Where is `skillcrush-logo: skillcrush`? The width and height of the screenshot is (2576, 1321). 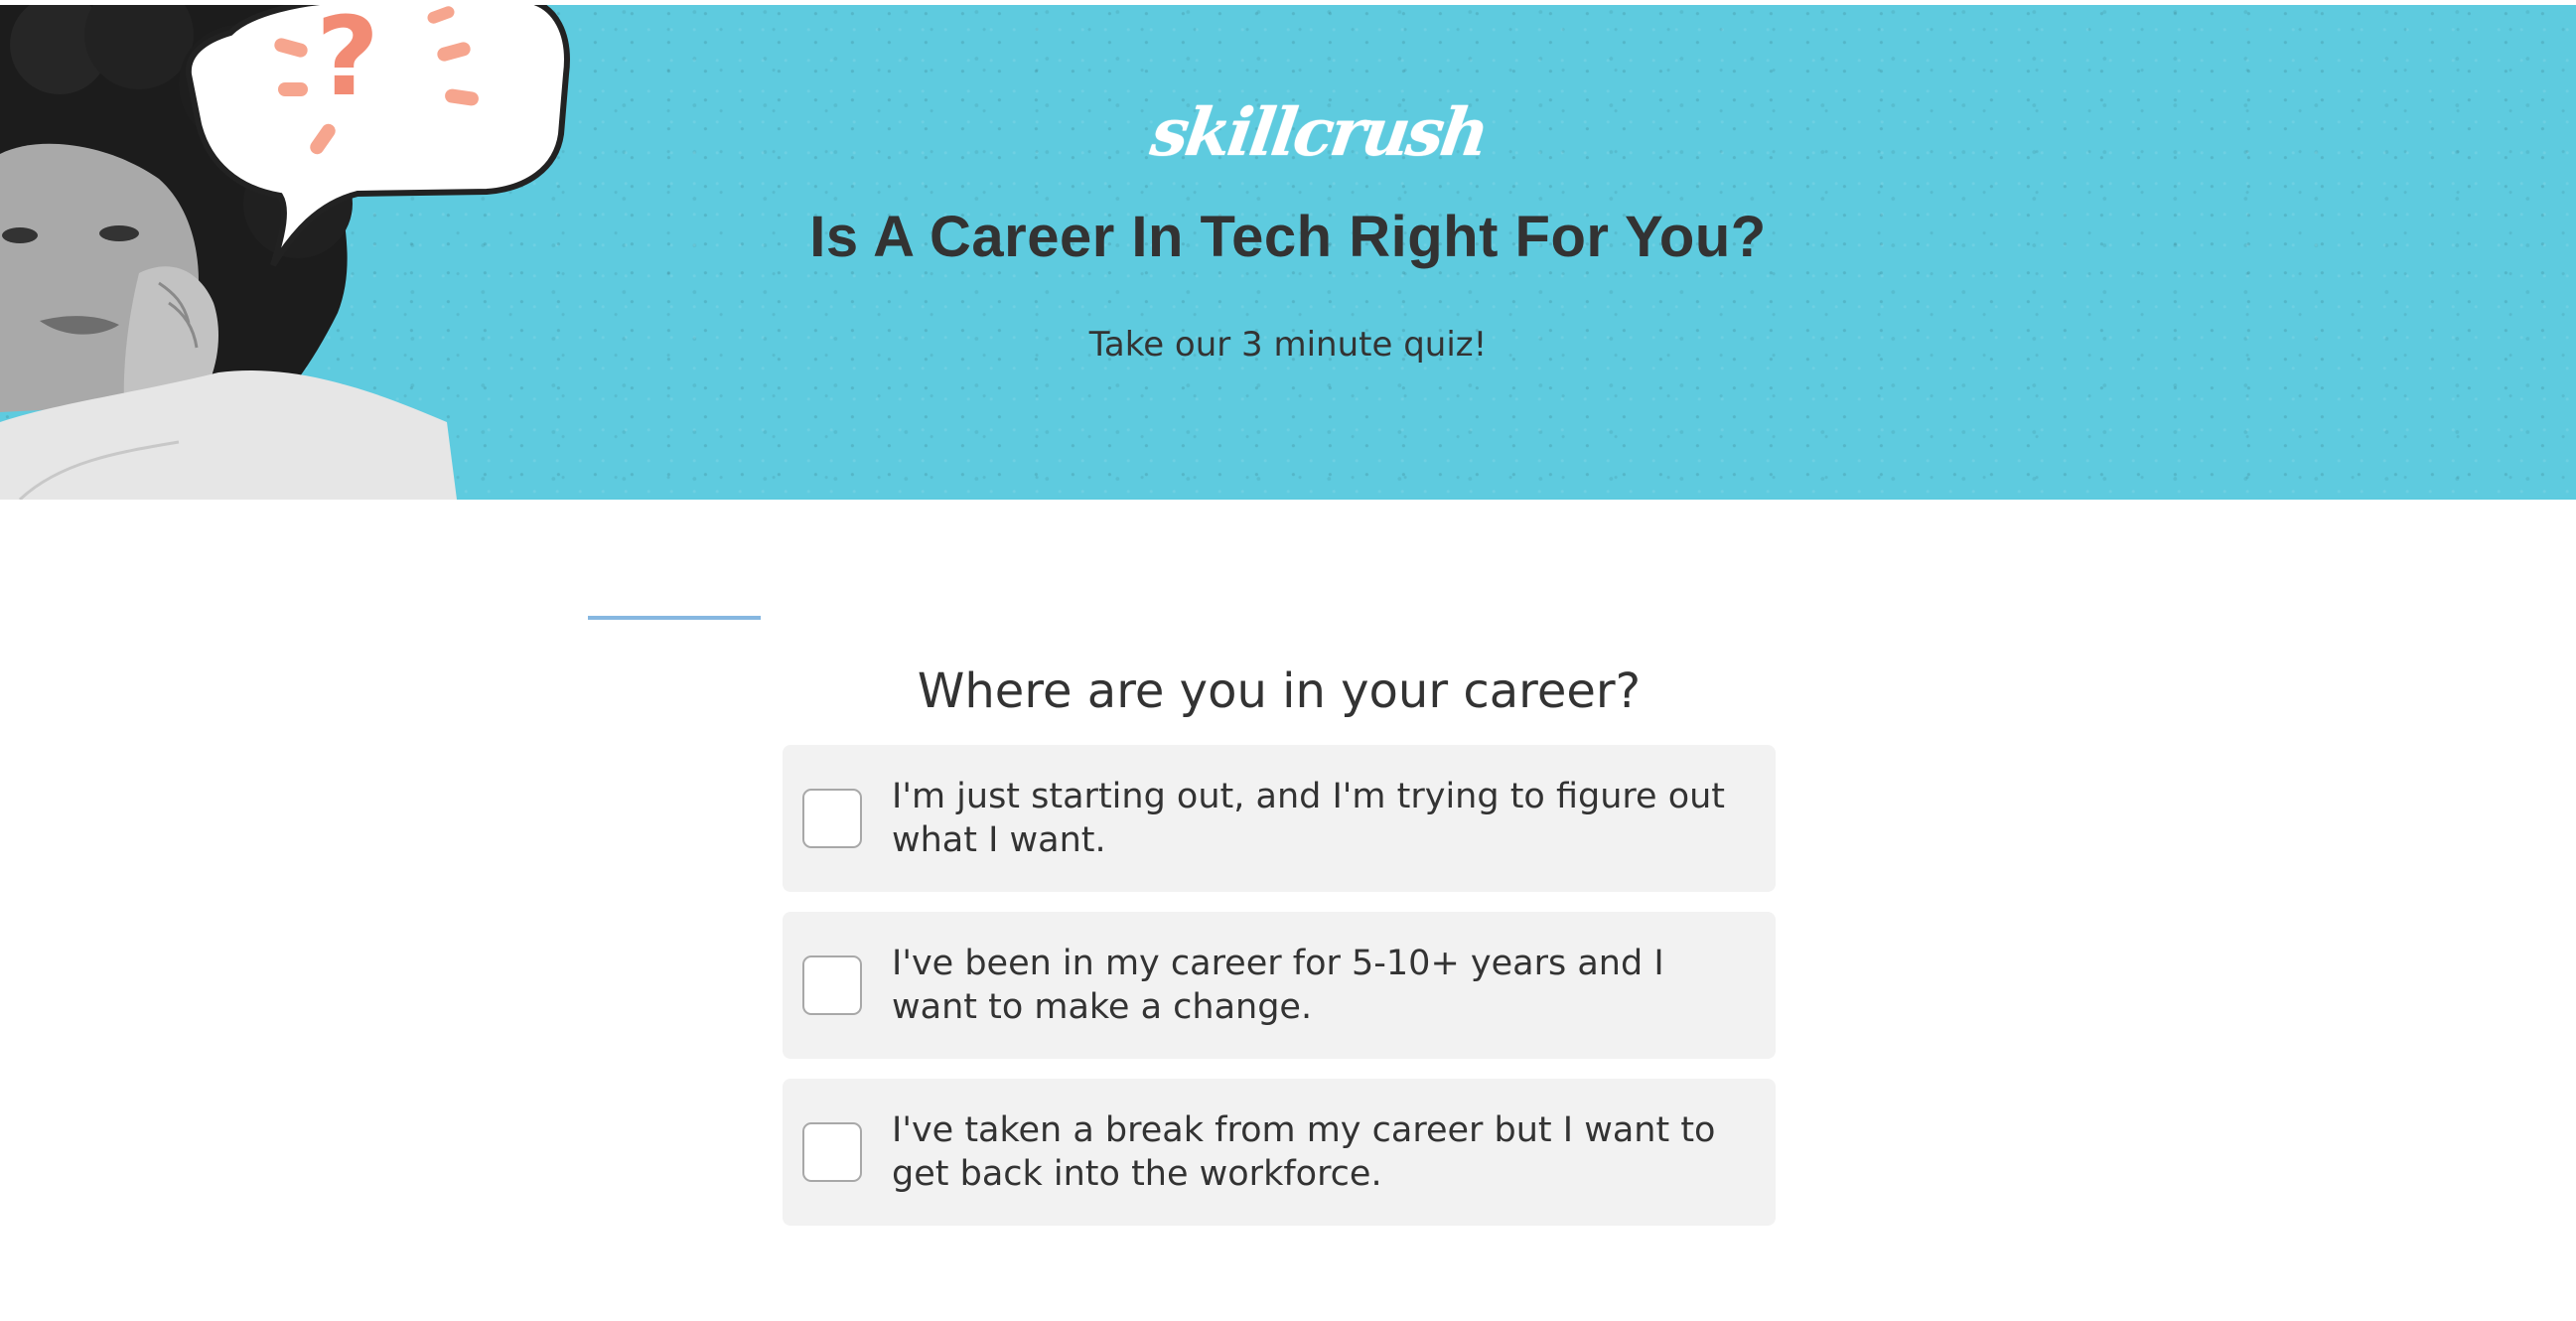
skillcrush-logo: skillcrush is located at coordinates (1319, 132).